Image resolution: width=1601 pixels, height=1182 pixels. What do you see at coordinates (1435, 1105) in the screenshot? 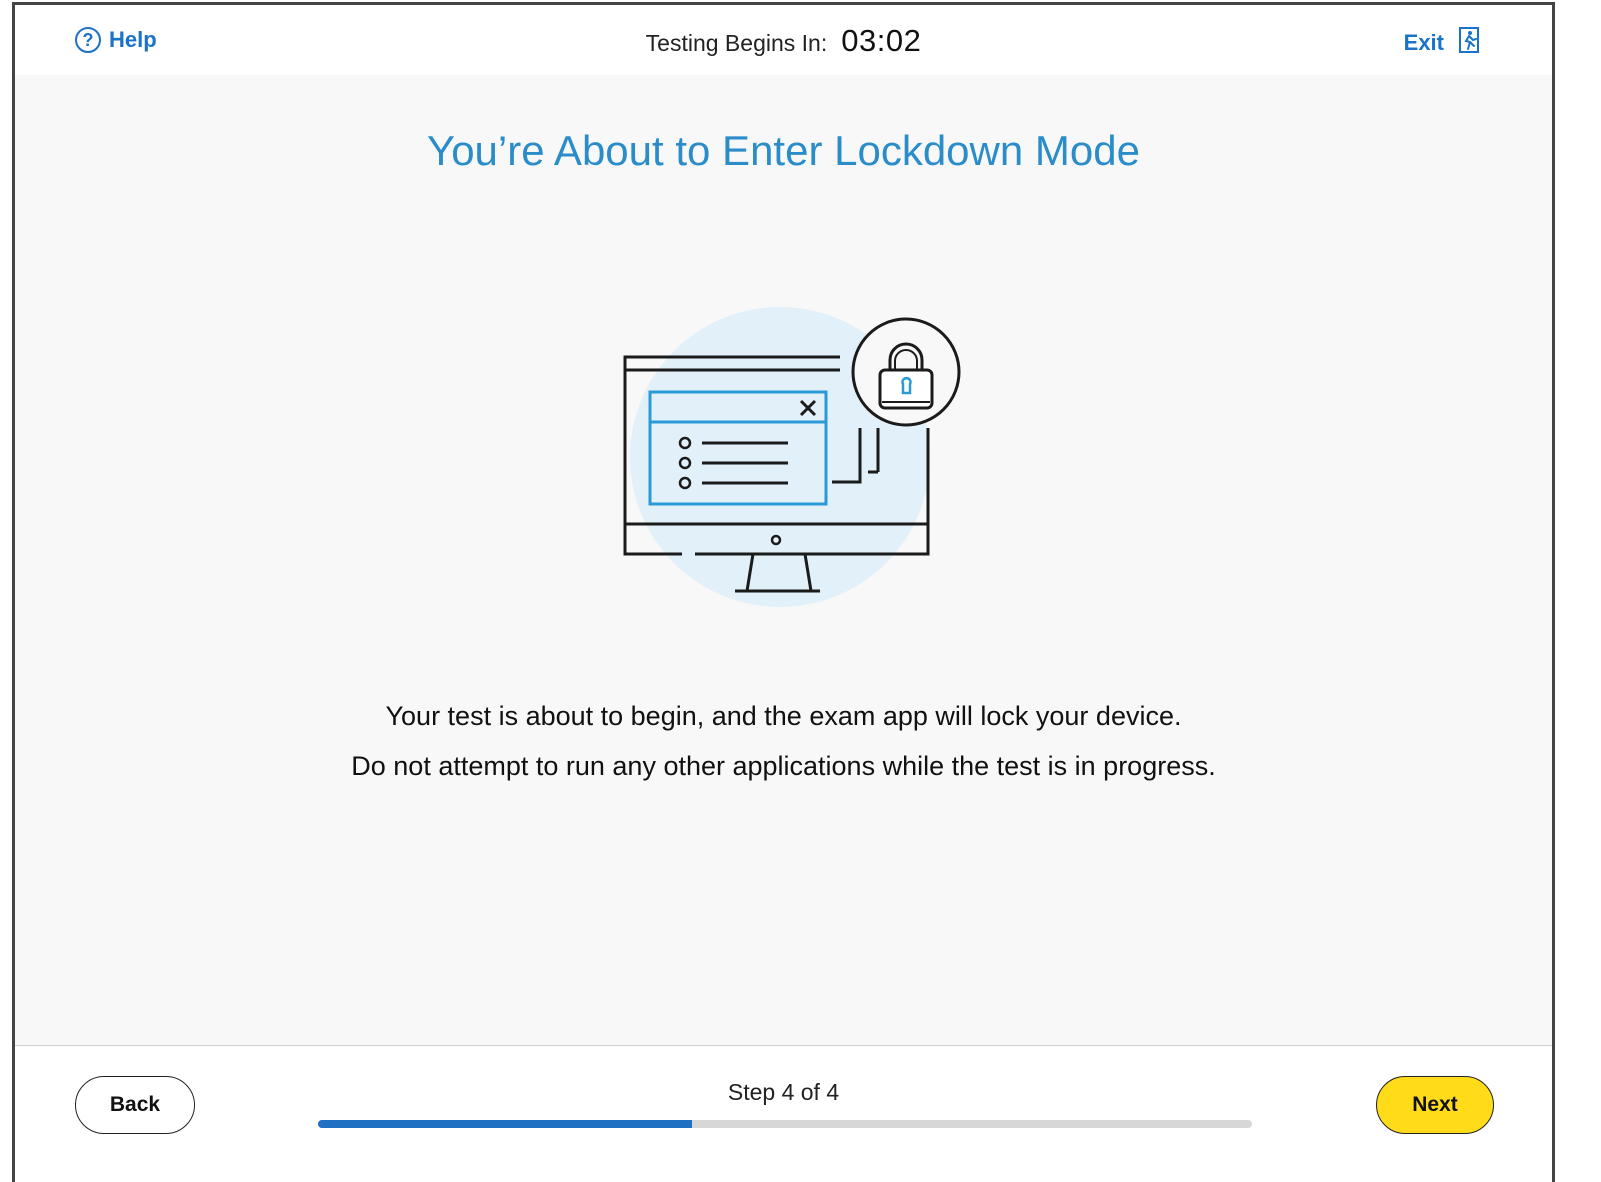
I see `next-button: Next` at bounding box center [1435, 1105].